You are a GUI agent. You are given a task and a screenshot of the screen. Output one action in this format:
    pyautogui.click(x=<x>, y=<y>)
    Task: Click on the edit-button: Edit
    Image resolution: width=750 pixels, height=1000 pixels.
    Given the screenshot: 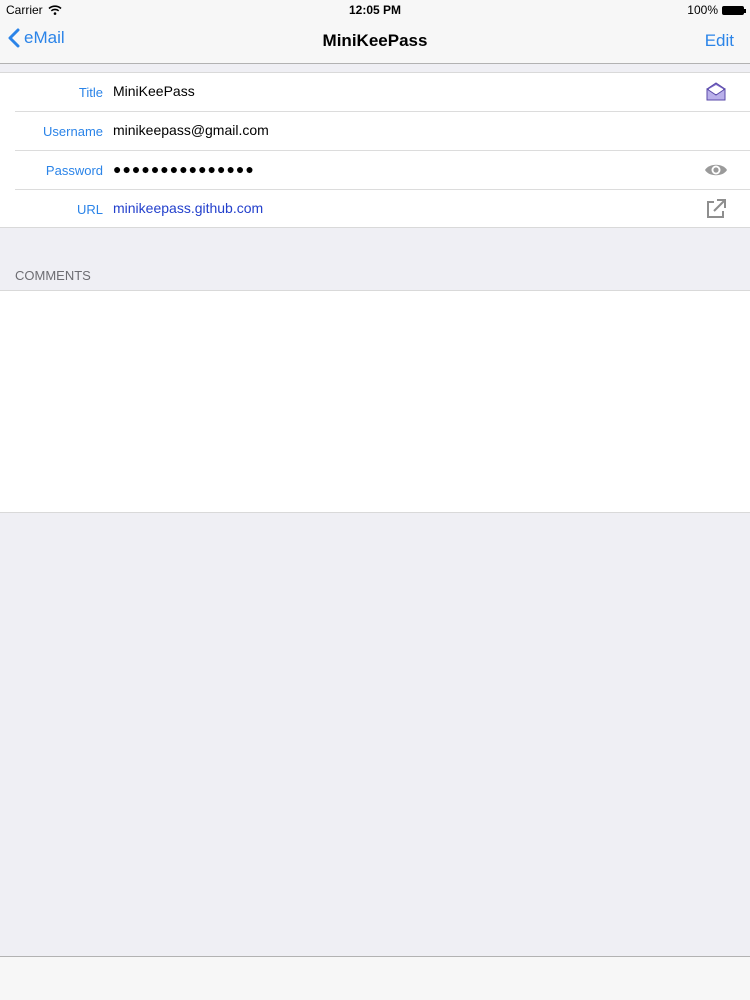 What is the action you would take?
    pyautogui.click(x=719, y=41)
    